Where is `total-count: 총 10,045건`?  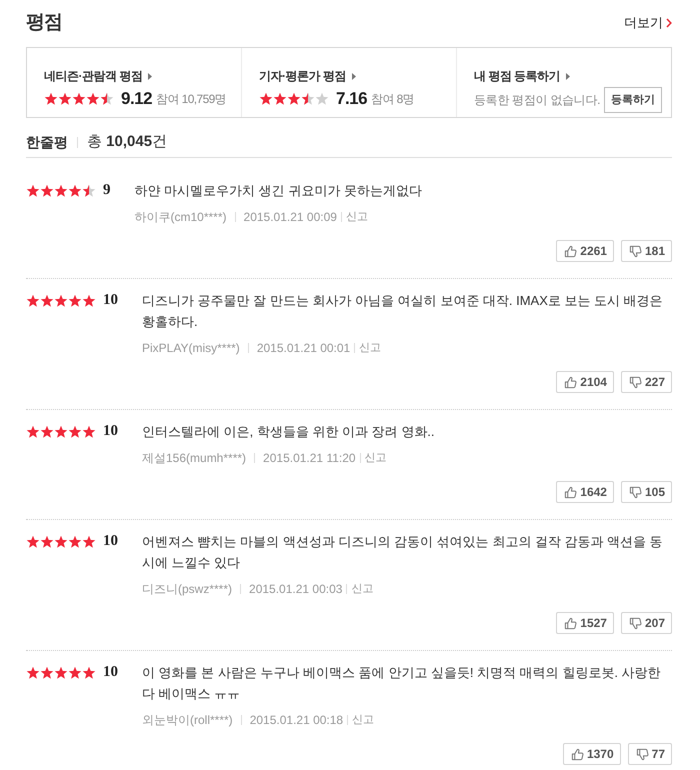 total-count: 총 10,045건 is located at coordinates (127, 142).